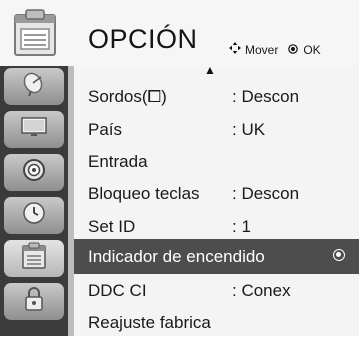 This screenshot has width=359, height=340. What do you see at coordinates (249, 129) in the screenshot?
I see `item-value: : UK` at bounding box center [249, 129].